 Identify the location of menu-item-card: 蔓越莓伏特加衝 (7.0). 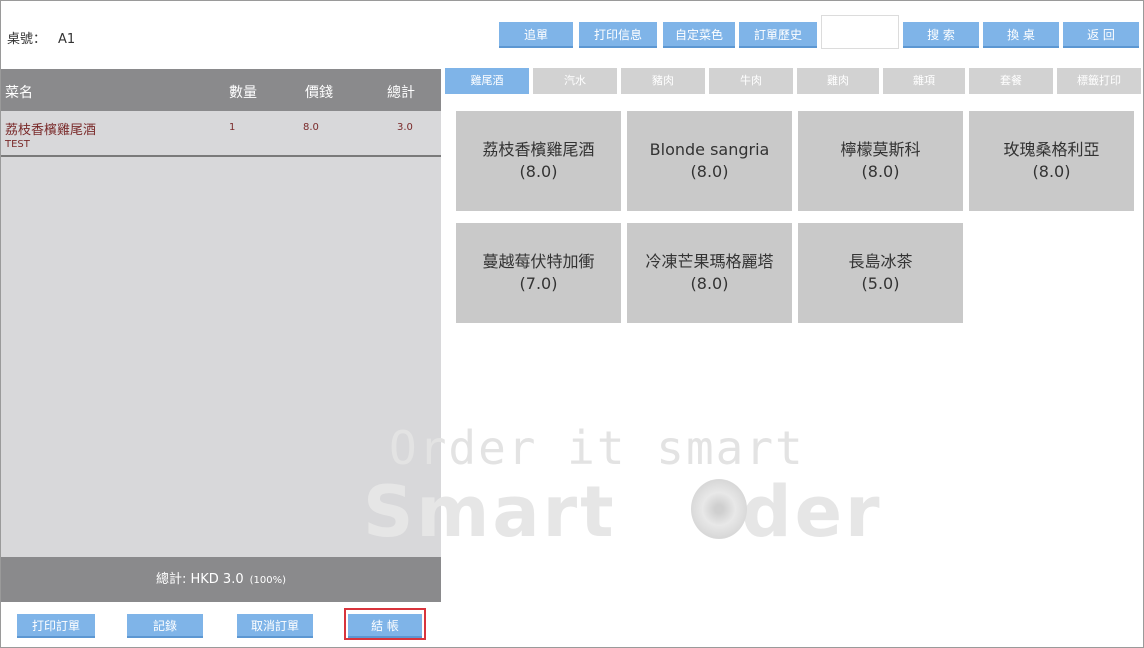
(538, 273).